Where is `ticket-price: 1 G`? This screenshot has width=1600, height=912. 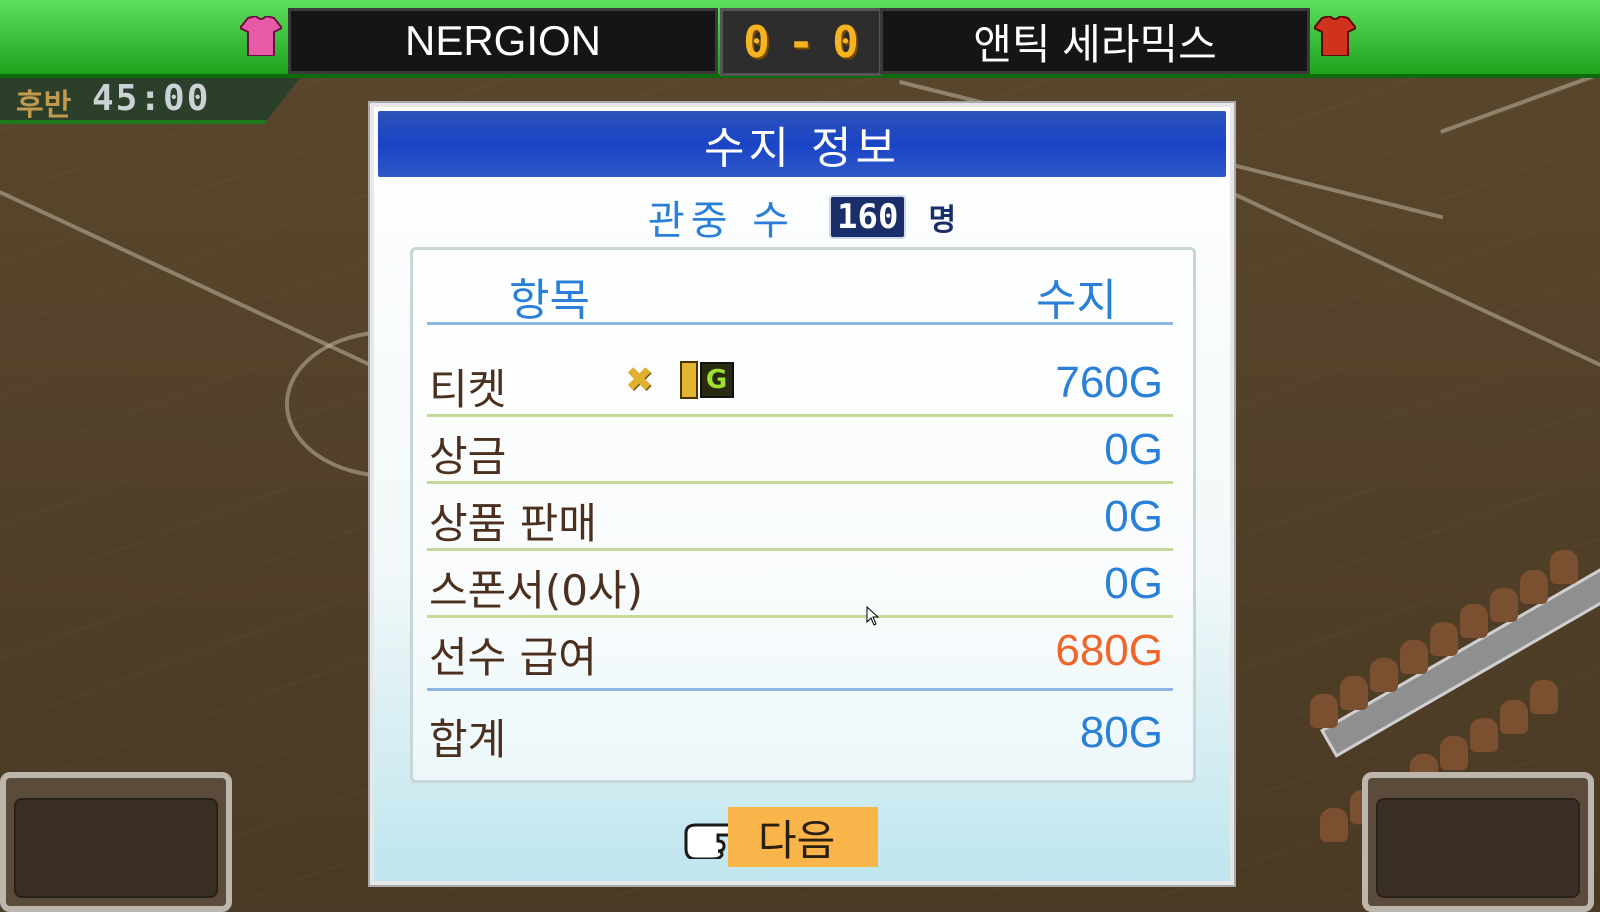
ticket-price: 1 G is located at coordinates (706, 380).